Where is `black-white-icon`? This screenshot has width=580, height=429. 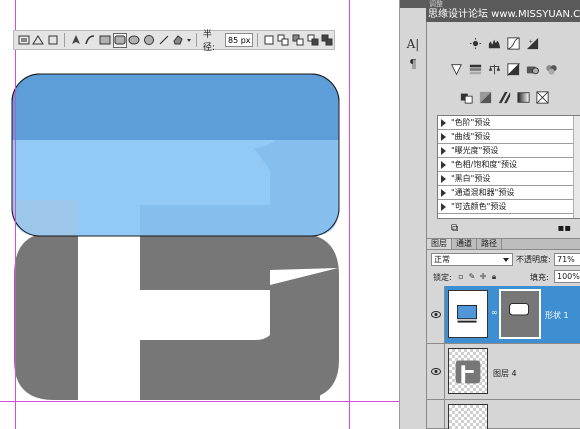 black-white-icon is located at coordinates (513, 69).